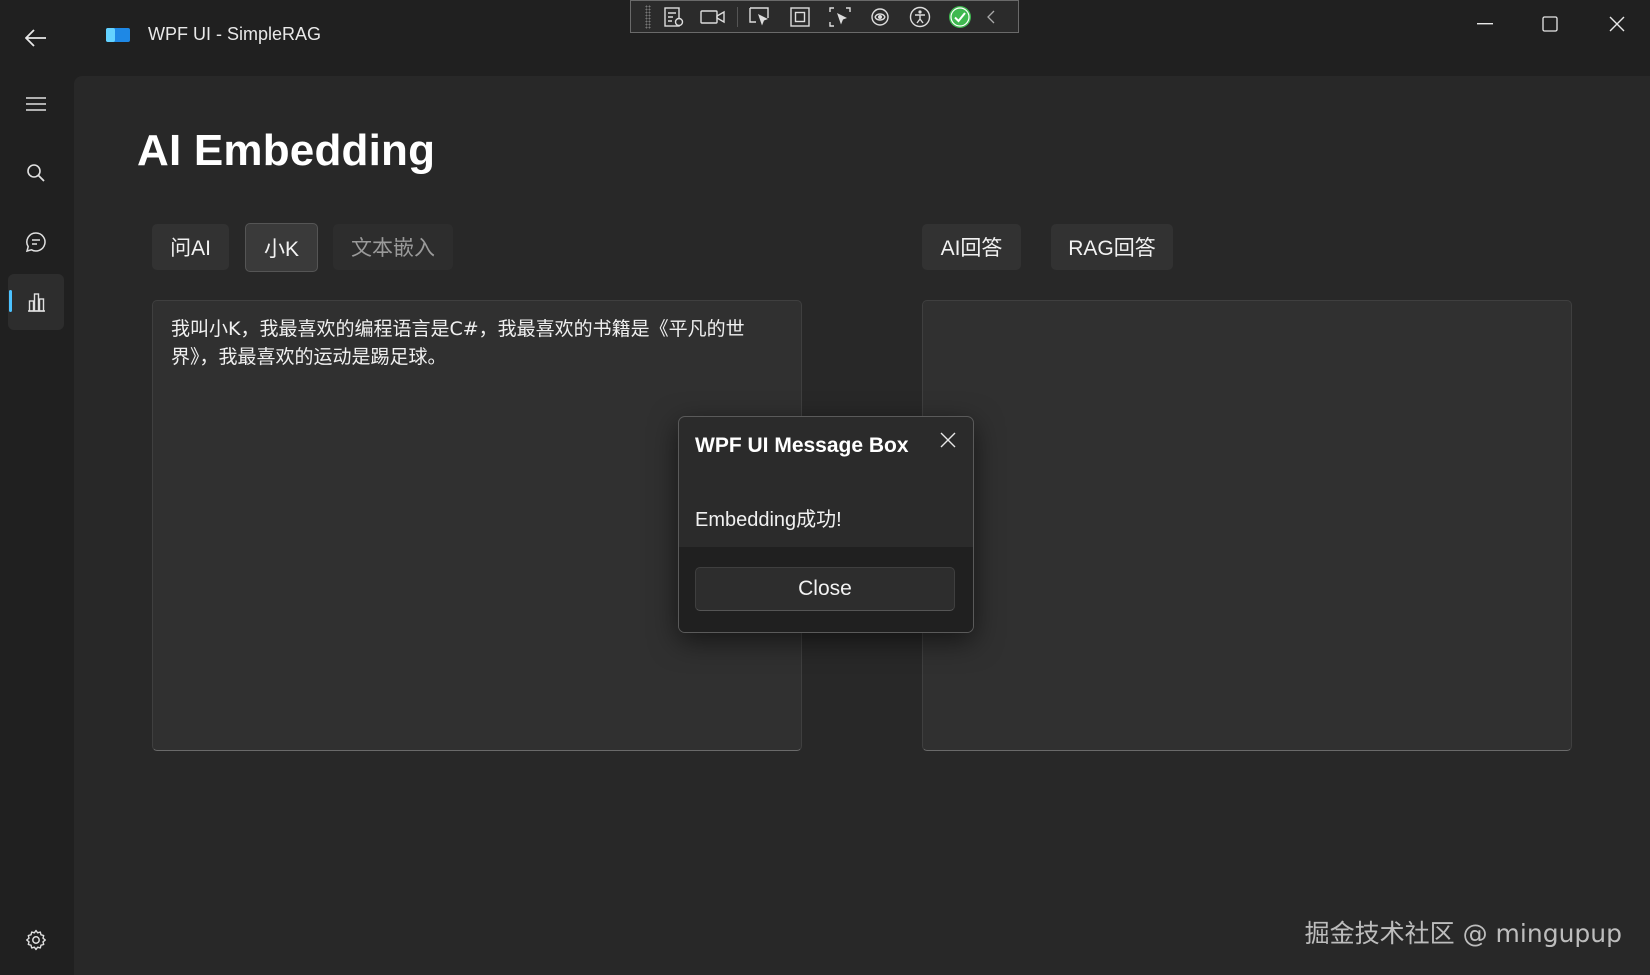 This screenshot has height=975, width=1650. Describe the element at coordinates (1112, 247) in the screenshot. I see `rag-answer-button: RAG回答` at that location.